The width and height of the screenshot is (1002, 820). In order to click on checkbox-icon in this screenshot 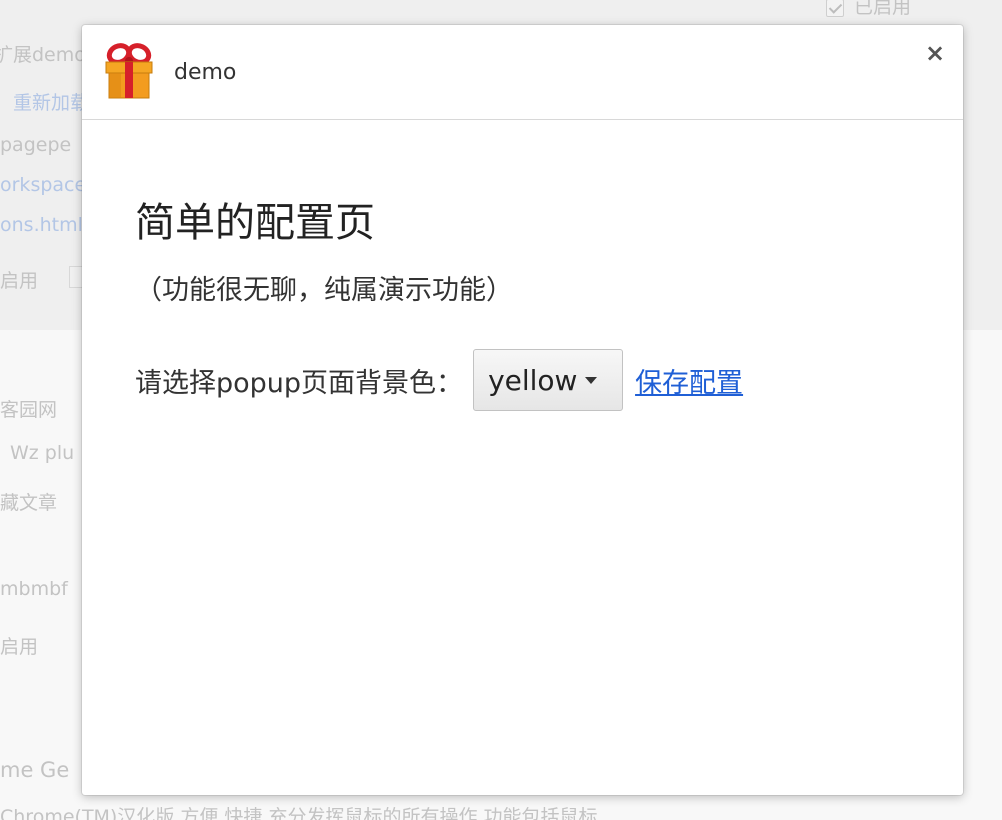, I will do `click(835, 8)`.